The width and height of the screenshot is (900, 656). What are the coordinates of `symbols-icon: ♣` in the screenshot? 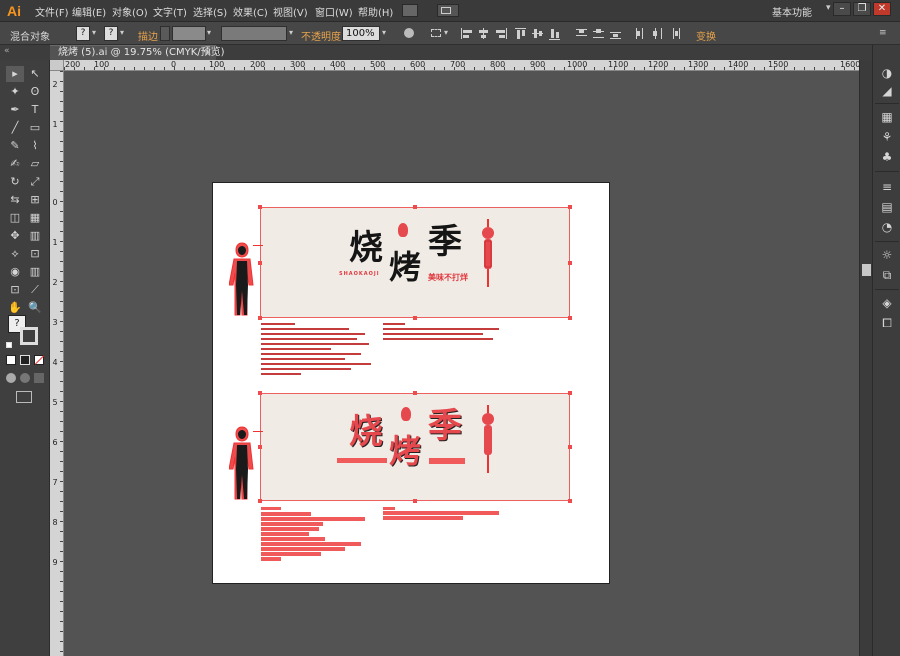 It's located at (887, 157).